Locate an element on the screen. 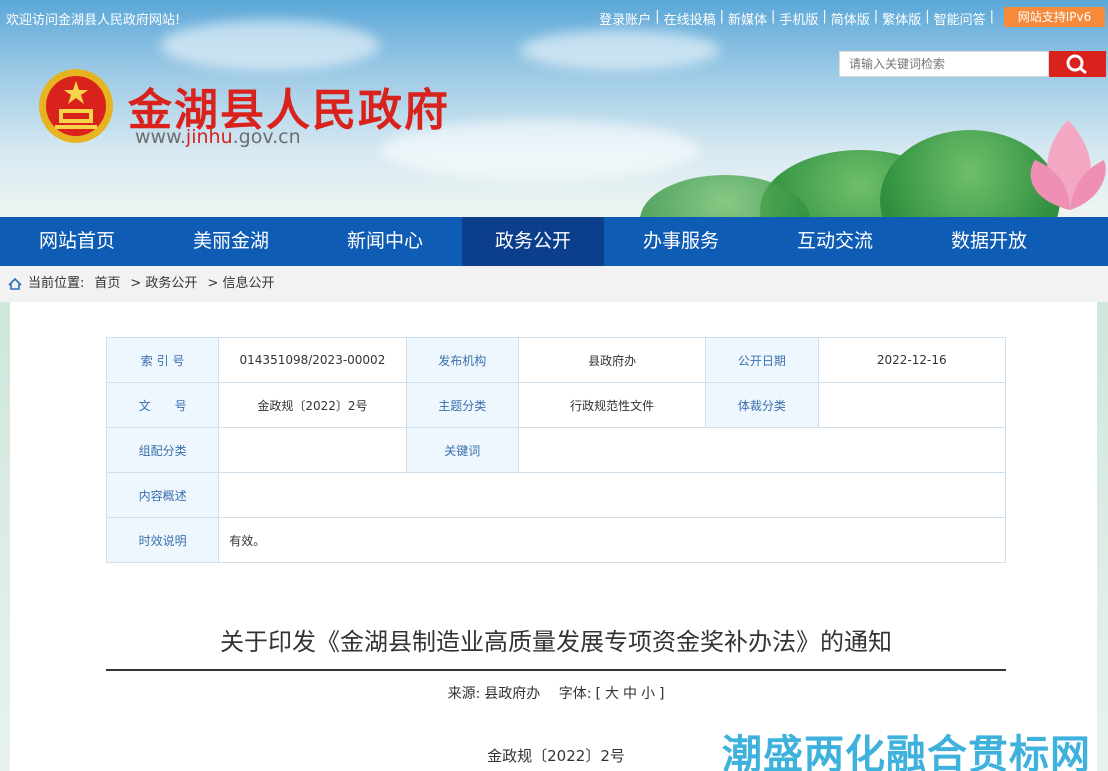 The height and width of the screenshot is (771, 1108). url-suffix: .gov.cn is located at coordinates (266, 137).